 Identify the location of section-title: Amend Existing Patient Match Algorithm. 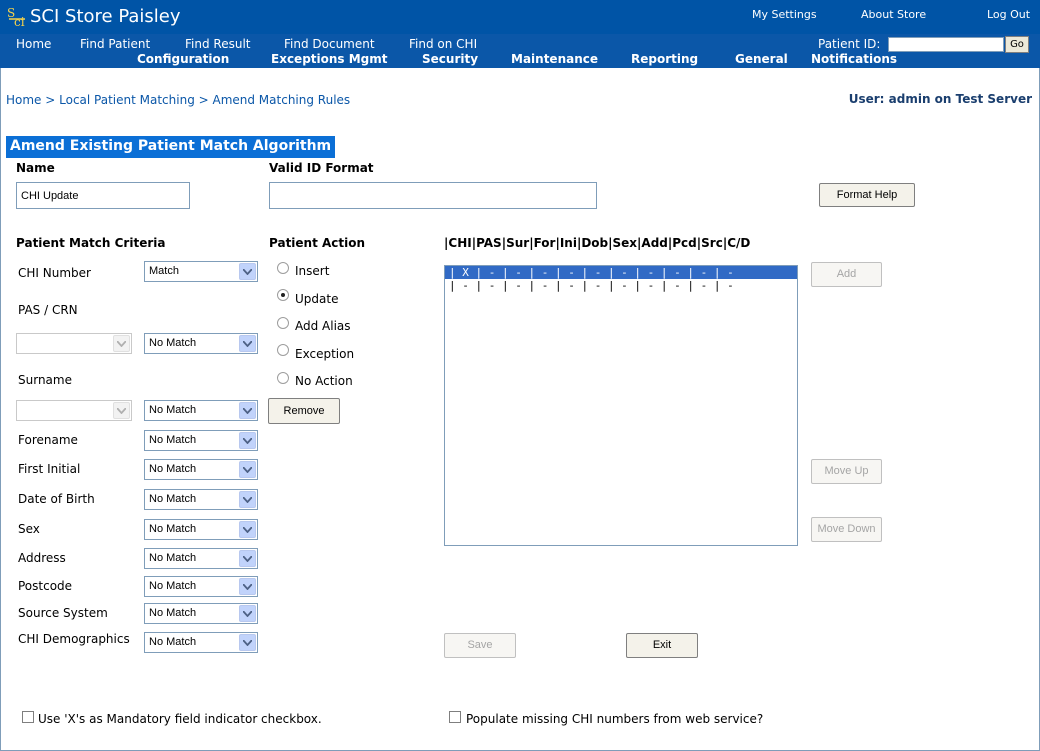
(171, 147).